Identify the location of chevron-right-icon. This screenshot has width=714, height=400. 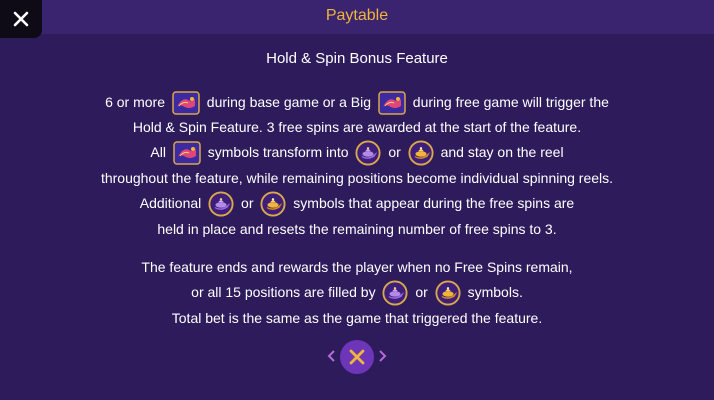
(382, 357).